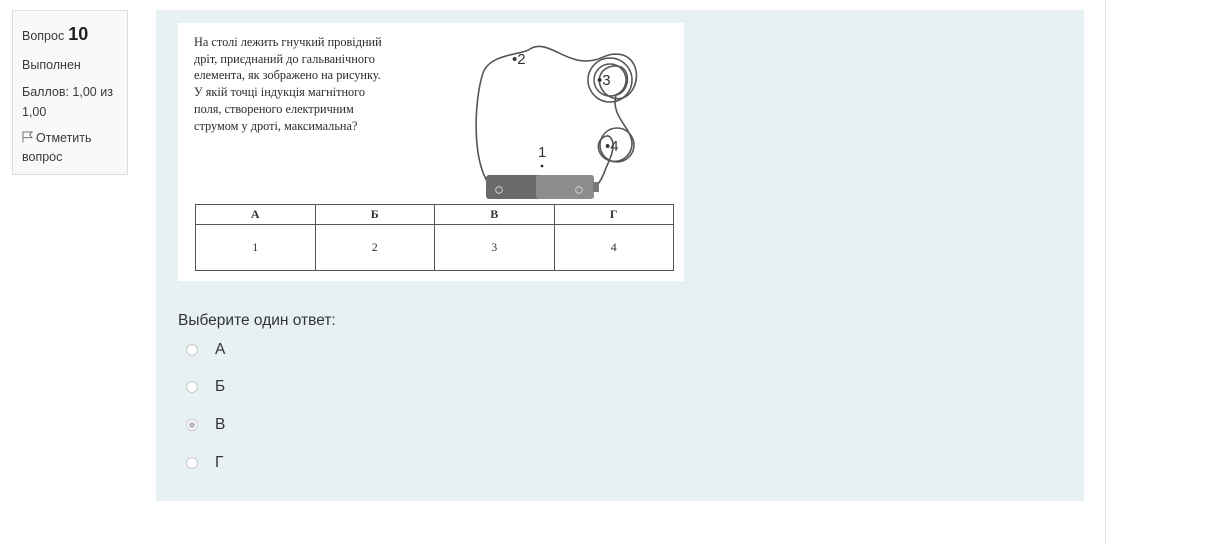  Describe the element at coordinates (556, 117) in the screenshot. I see `wire` at that location.